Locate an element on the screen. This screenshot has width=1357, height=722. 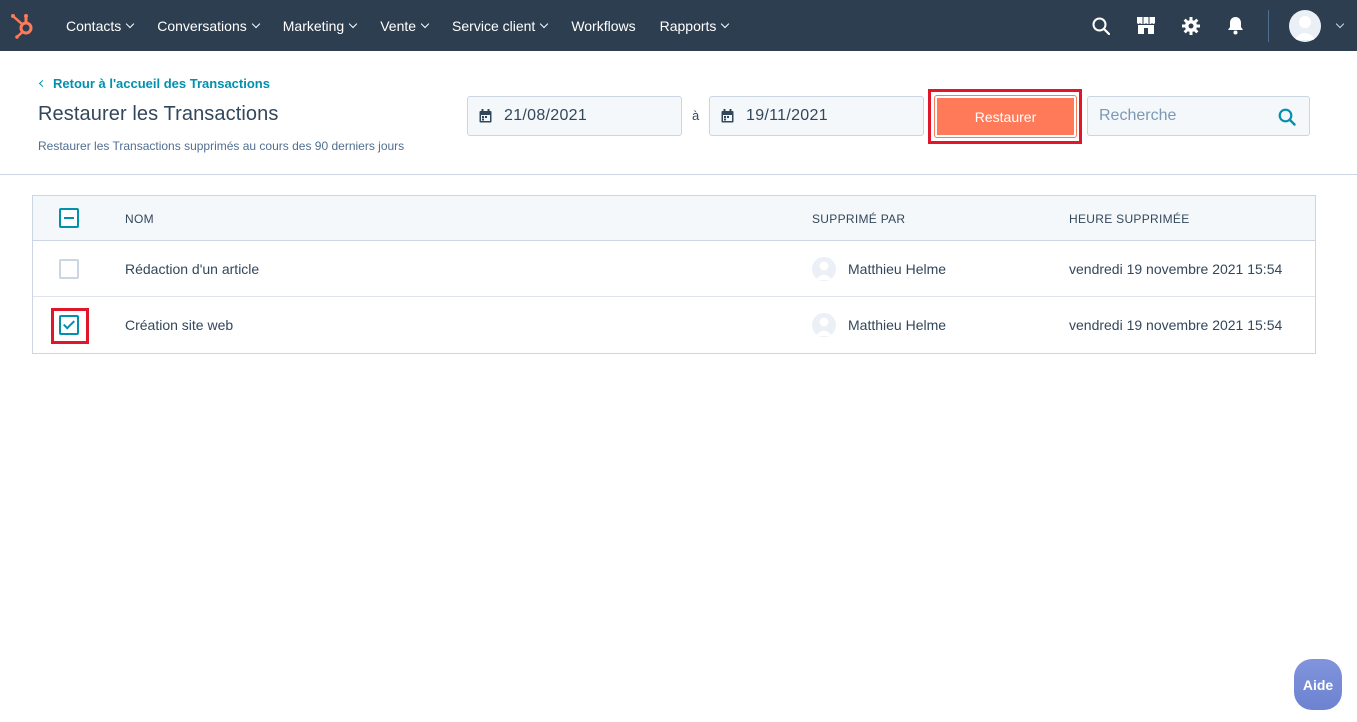
header-divider is located at coordinates (678, 174).